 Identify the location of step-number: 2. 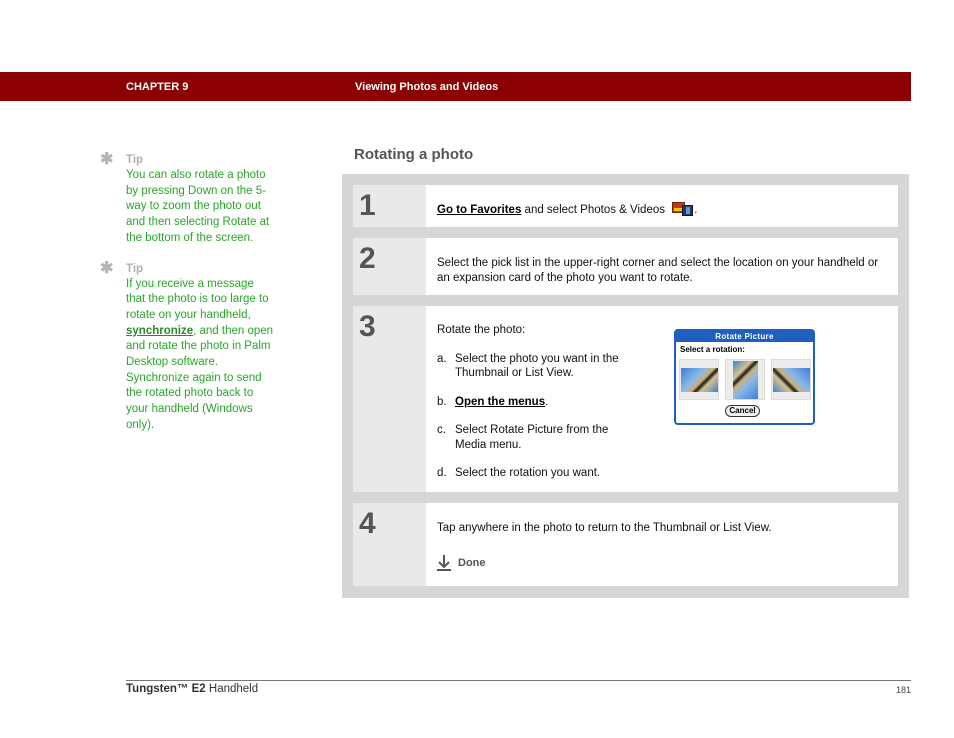
(367, 258).